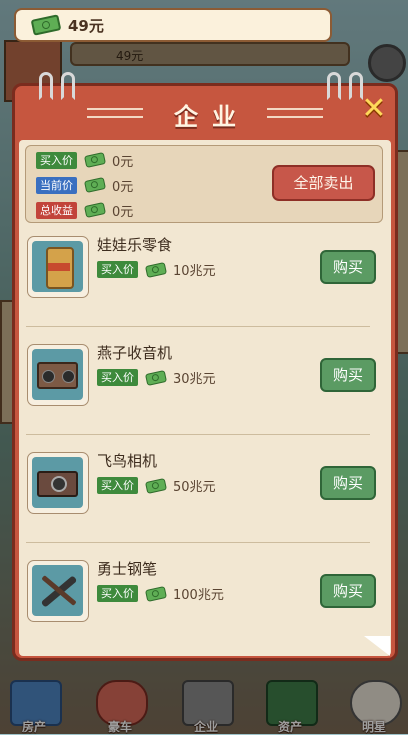 This screenshot has height=735, width=408. Describe the element at coordinates (123, 212) in the screenshot. I see `total-profit-value: 0元` at that location.